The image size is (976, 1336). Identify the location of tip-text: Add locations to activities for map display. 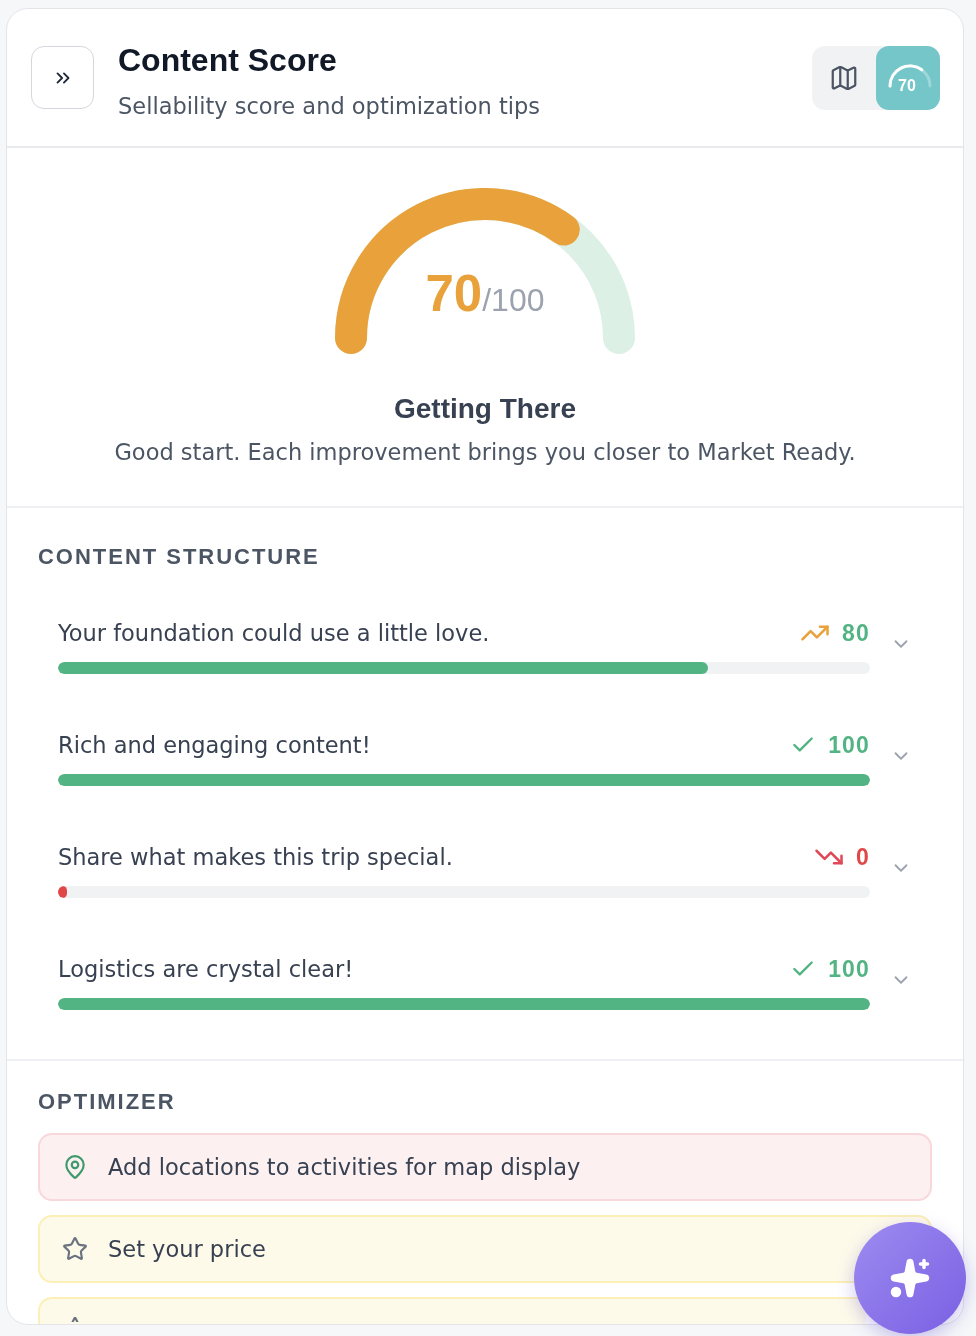
(344, 1167).